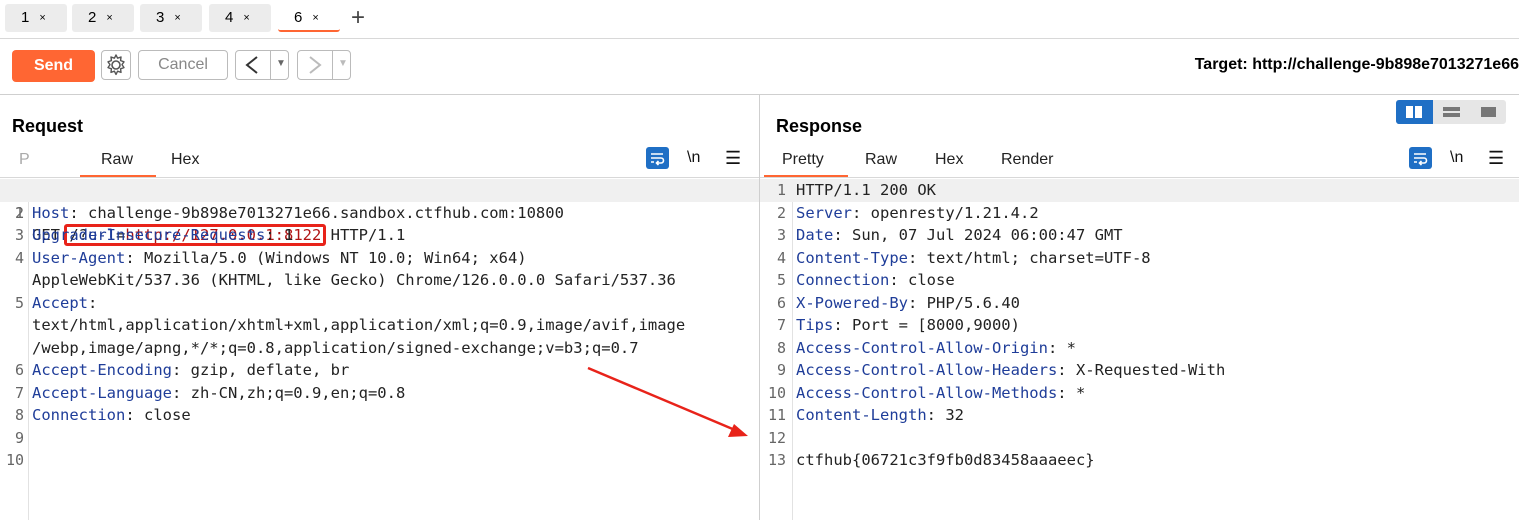  I want to click on line-number: 11, so click(776, 415).